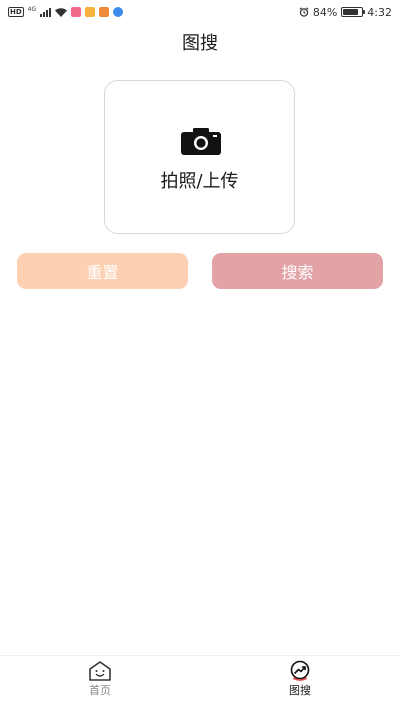 The image size is (400, 701). Describe the element at coordinates (200, 677) in the screenshot. I see `bottom-tab-bar: 首页 图搜` at that location.